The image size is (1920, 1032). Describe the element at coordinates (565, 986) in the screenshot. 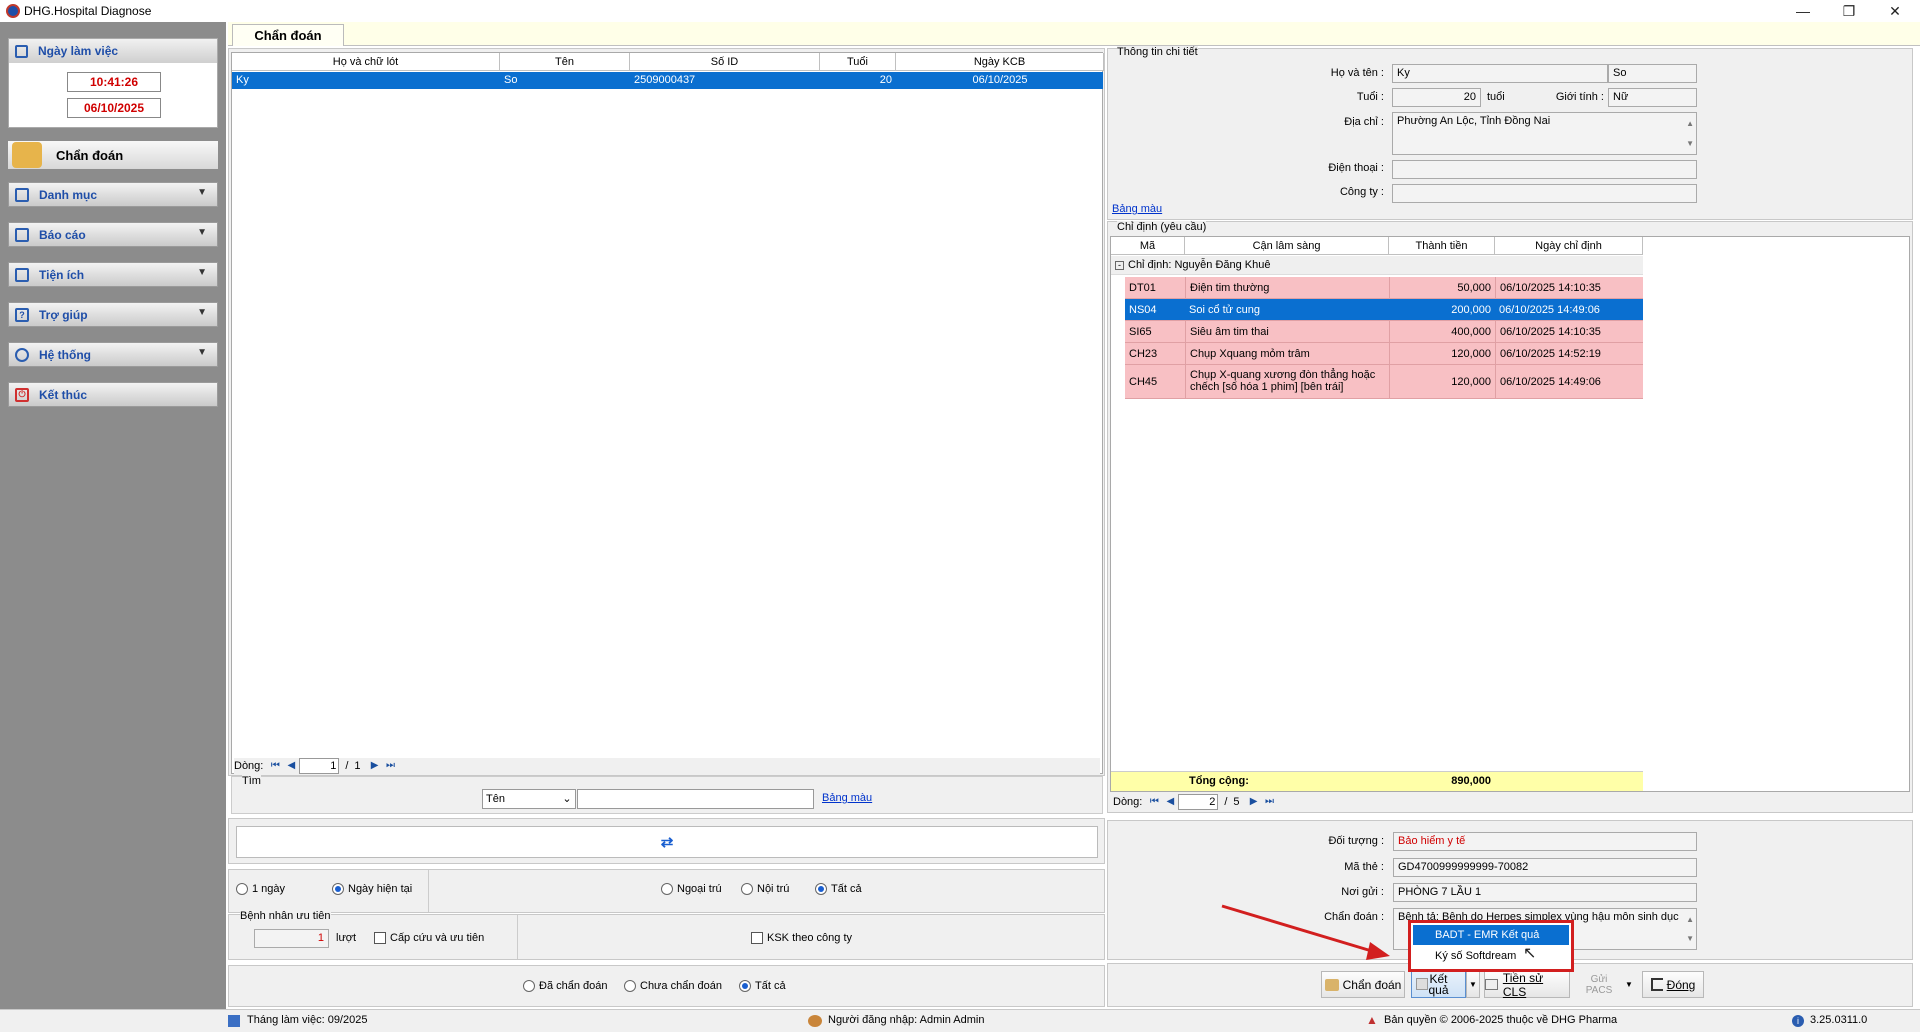

I see `radio-da-chan-doan: Đã chẩn đoán` at that location.